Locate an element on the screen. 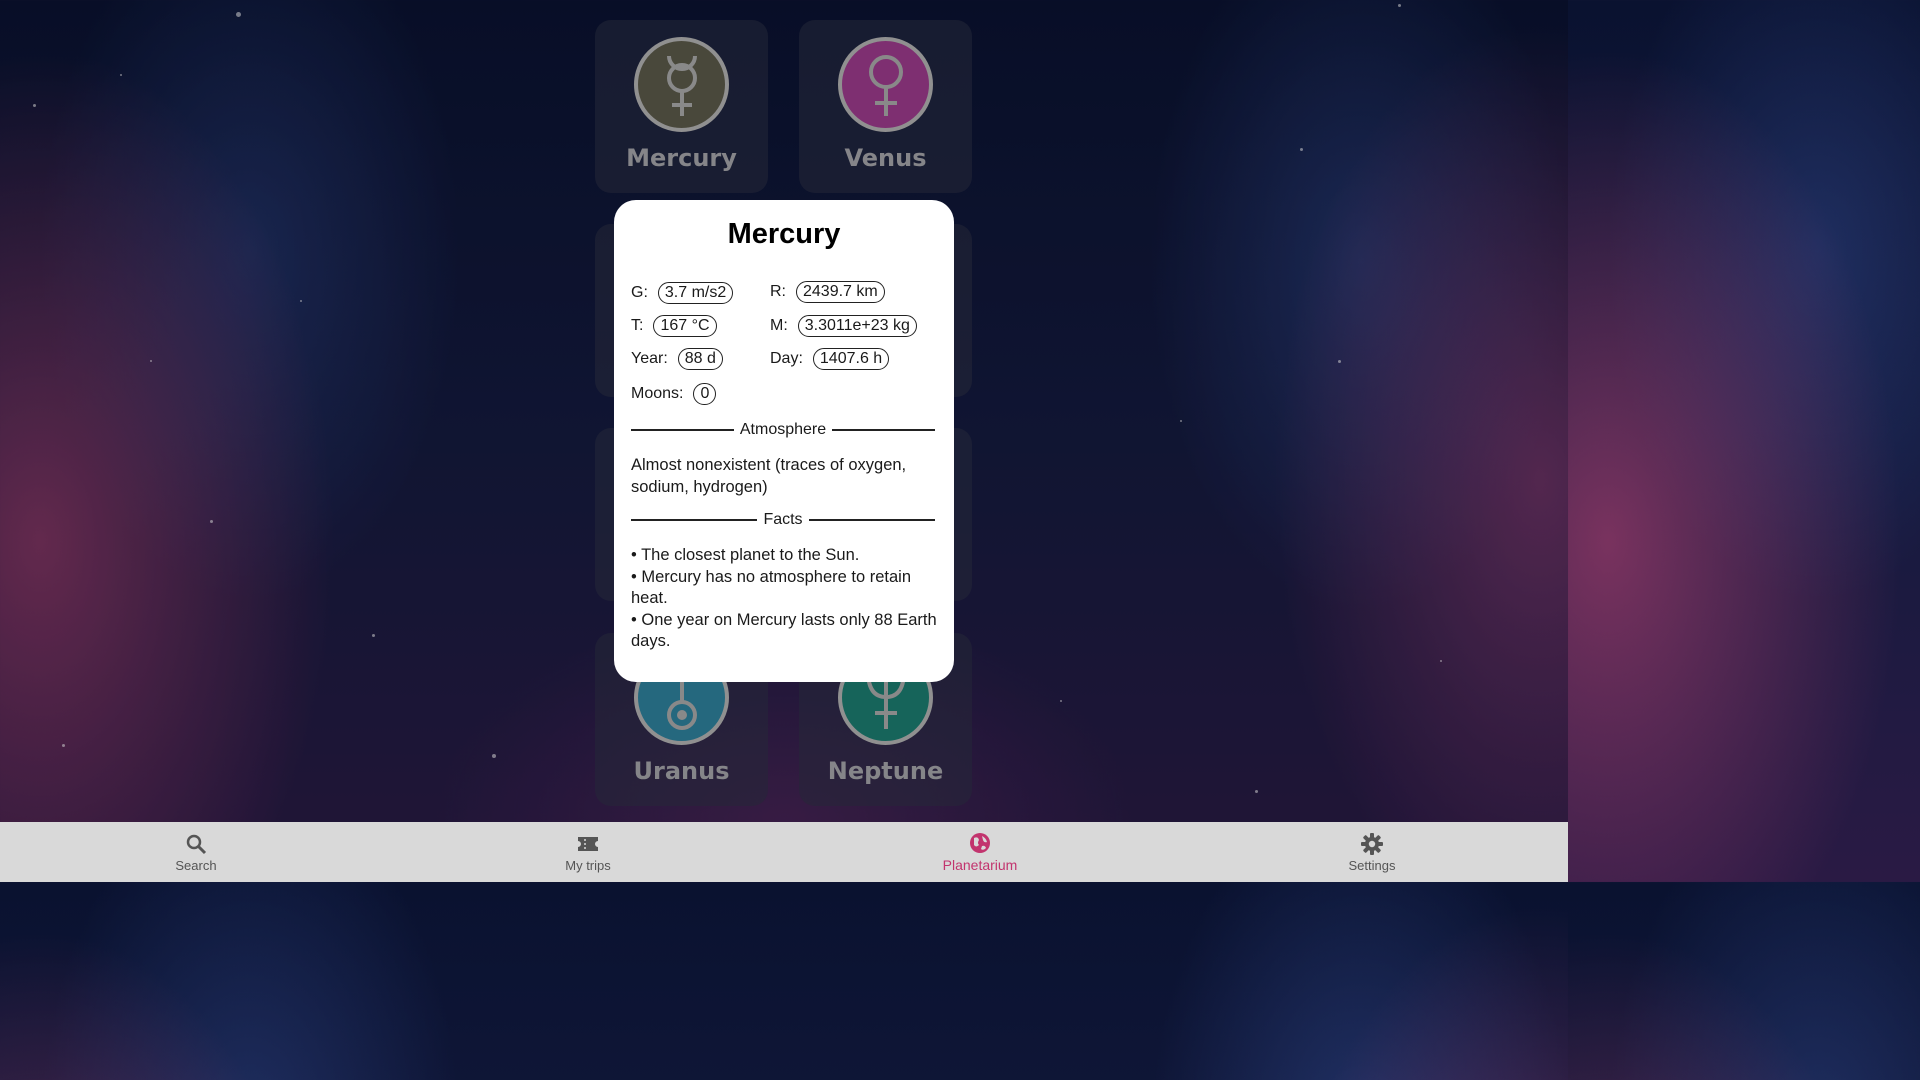 The height and width of the screenshot is (1080, 1920). gravity-stat: G: 3.7 m/s2 is located at coordinates (682, 293).